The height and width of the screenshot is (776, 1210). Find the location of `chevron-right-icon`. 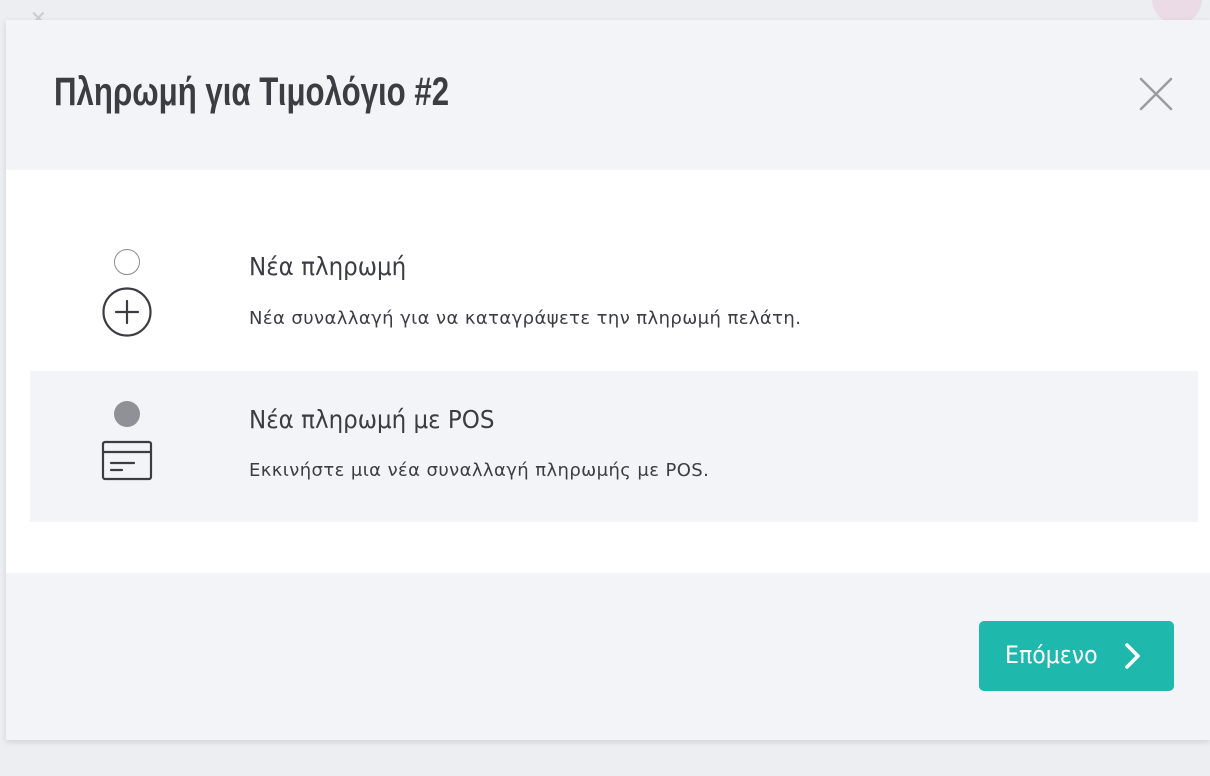

chevron-right-icon is located at coordinates (1132, 656).